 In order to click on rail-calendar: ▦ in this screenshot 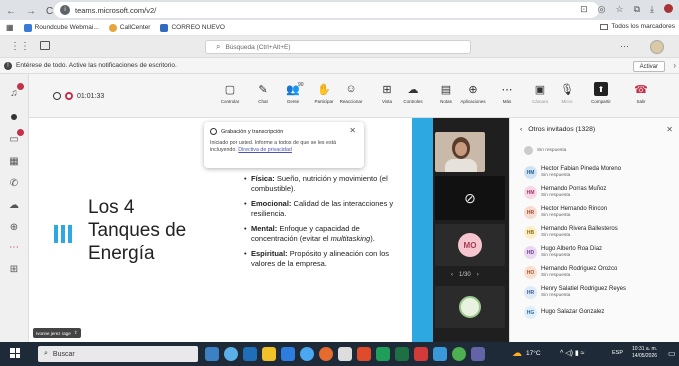, I will do `click(14, 161)`.